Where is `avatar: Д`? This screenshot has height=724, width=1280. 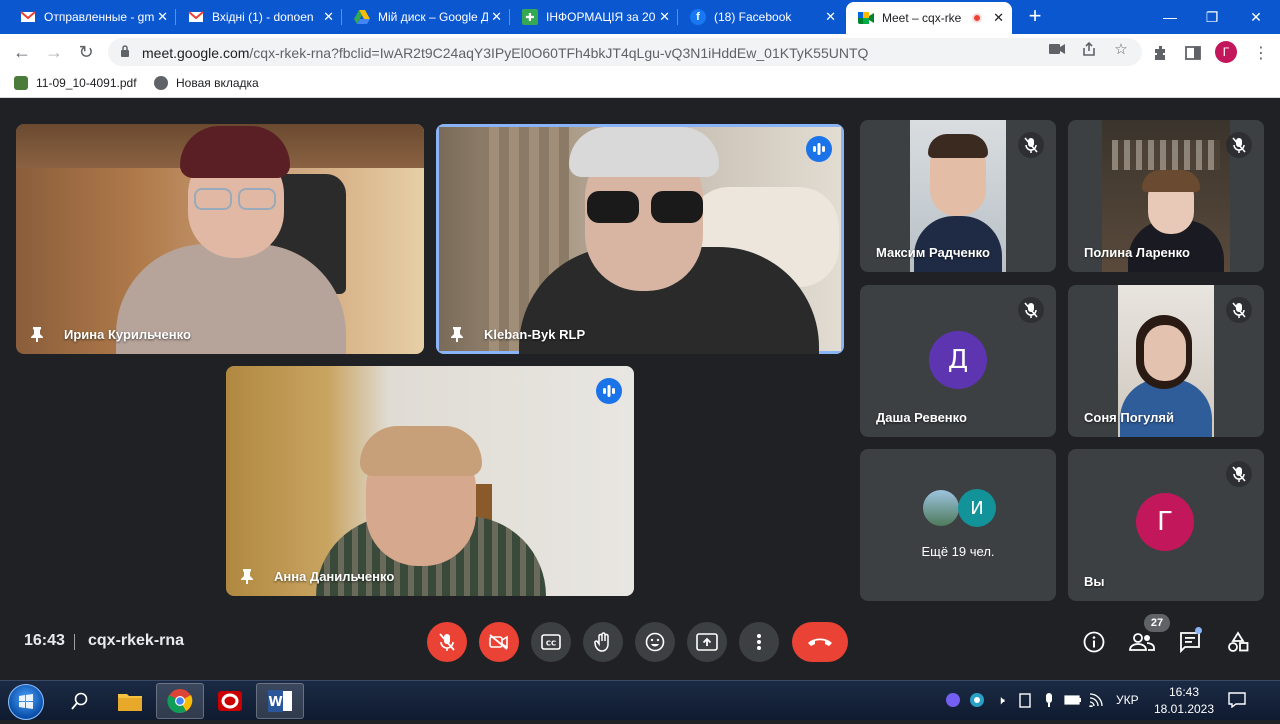 avatar: Д is located at coordinates (958, 360).